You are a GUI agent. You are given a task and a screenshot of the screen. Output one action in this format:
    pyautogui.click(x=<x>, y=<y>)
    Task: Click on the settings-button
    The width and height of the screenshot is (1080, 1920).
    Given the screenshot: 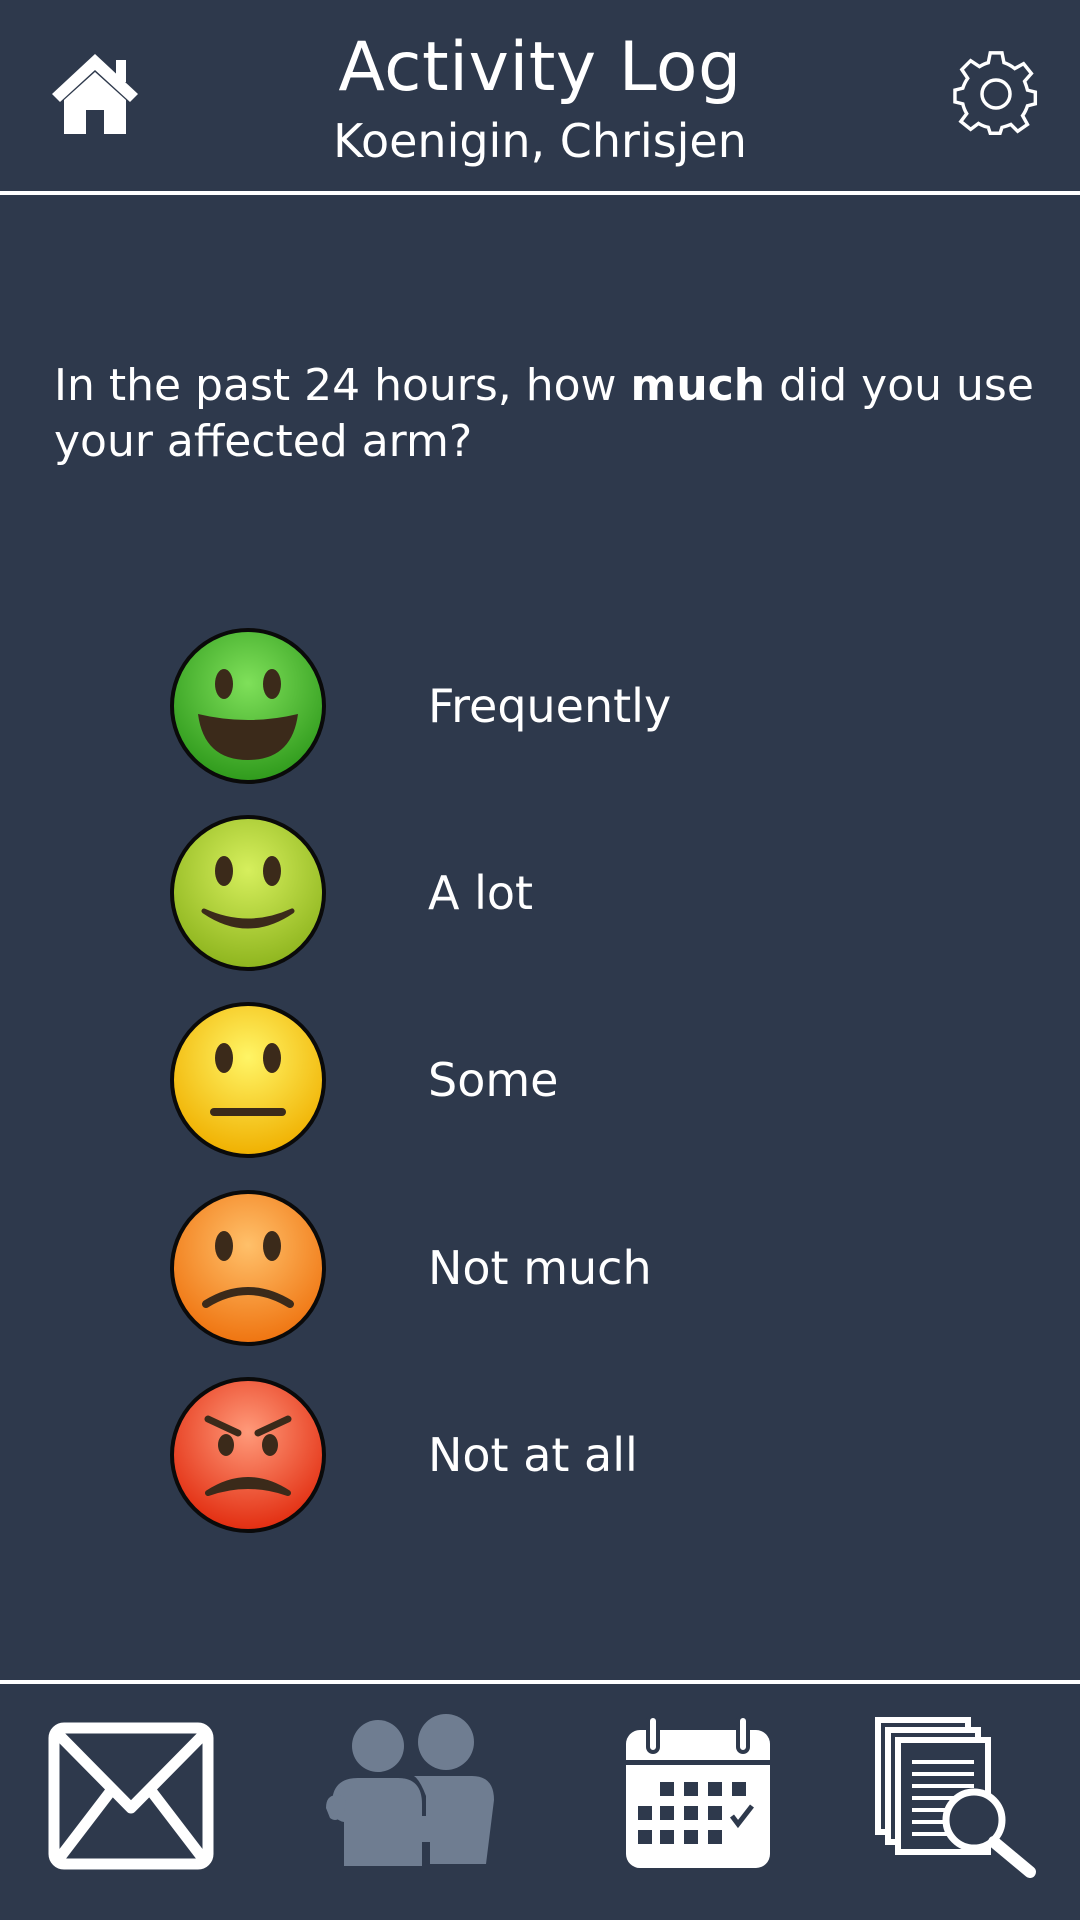 What is the action you would take?
    pyautogui.click(x=996, y=94)
    